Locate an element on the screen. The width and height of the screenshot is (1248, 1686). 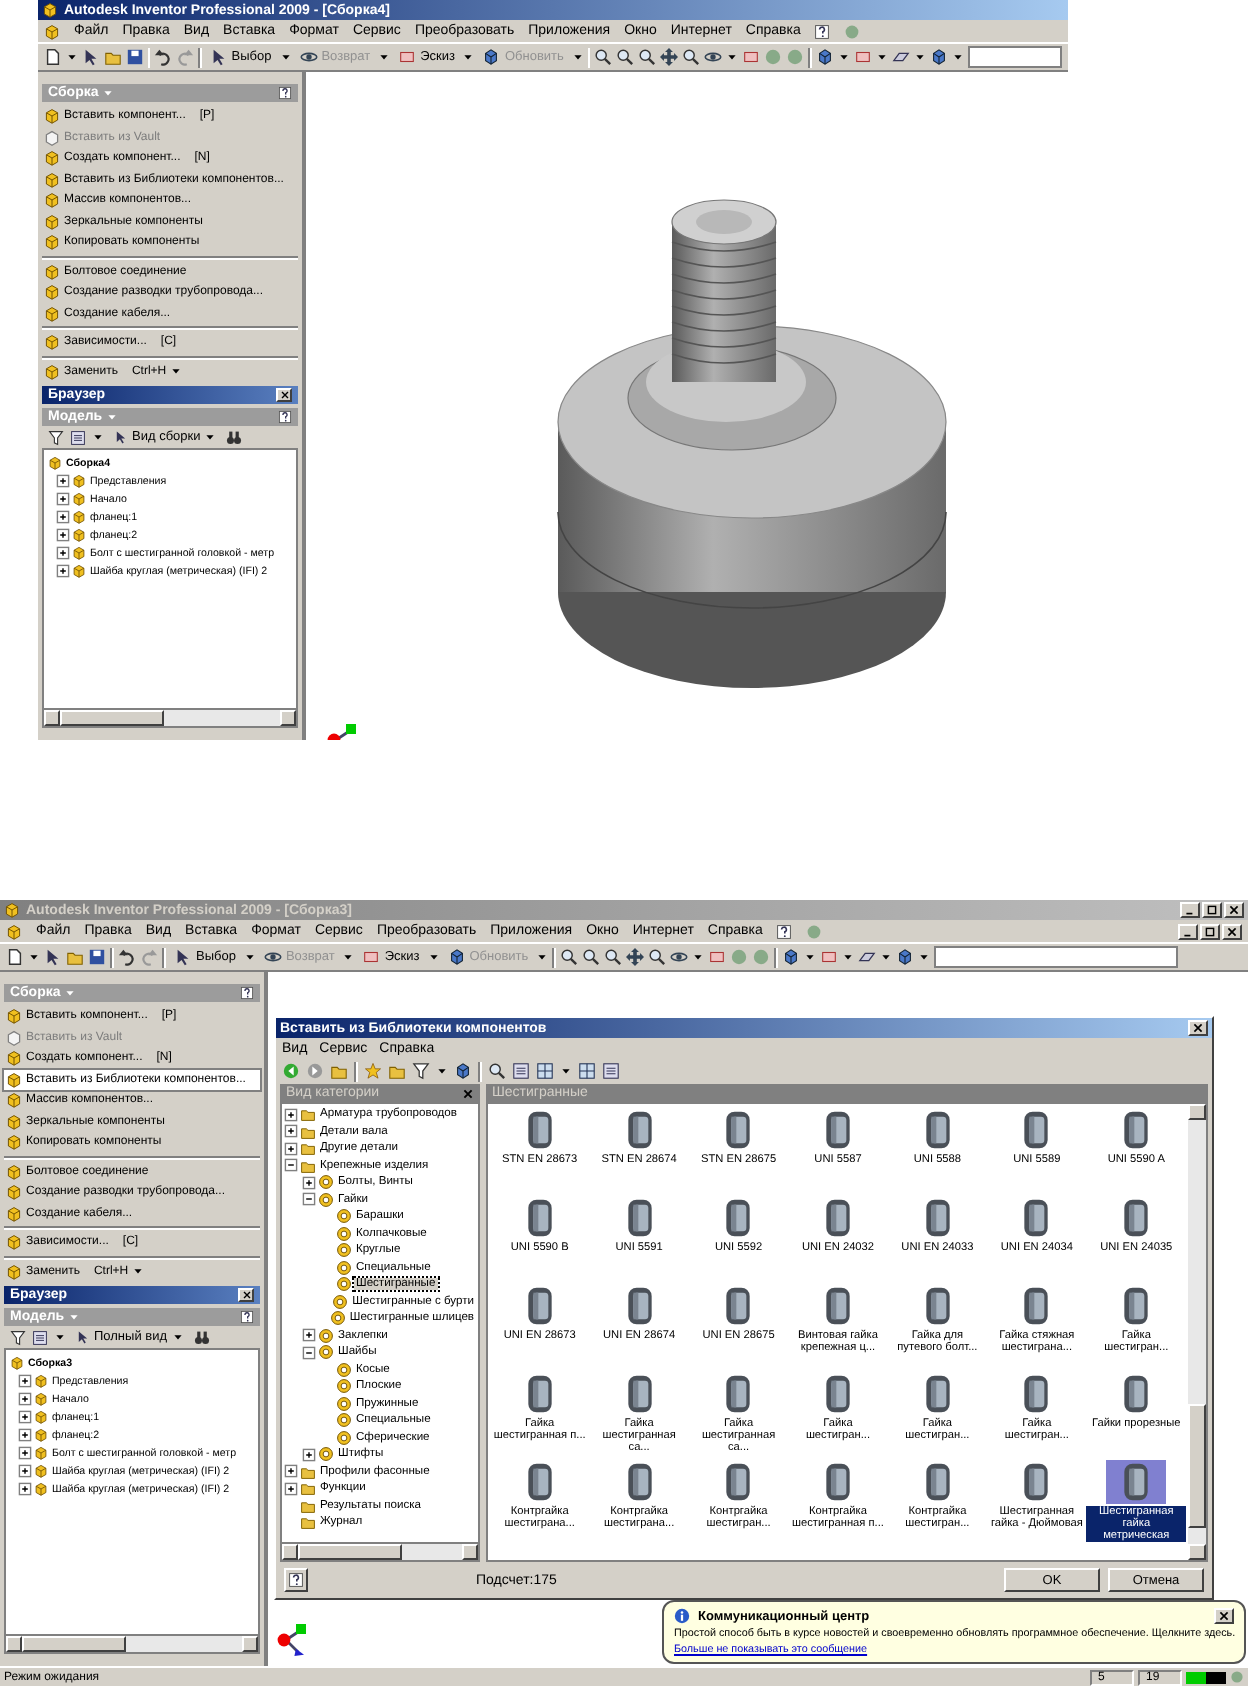
help-button is located at coordinates (296, 1580).